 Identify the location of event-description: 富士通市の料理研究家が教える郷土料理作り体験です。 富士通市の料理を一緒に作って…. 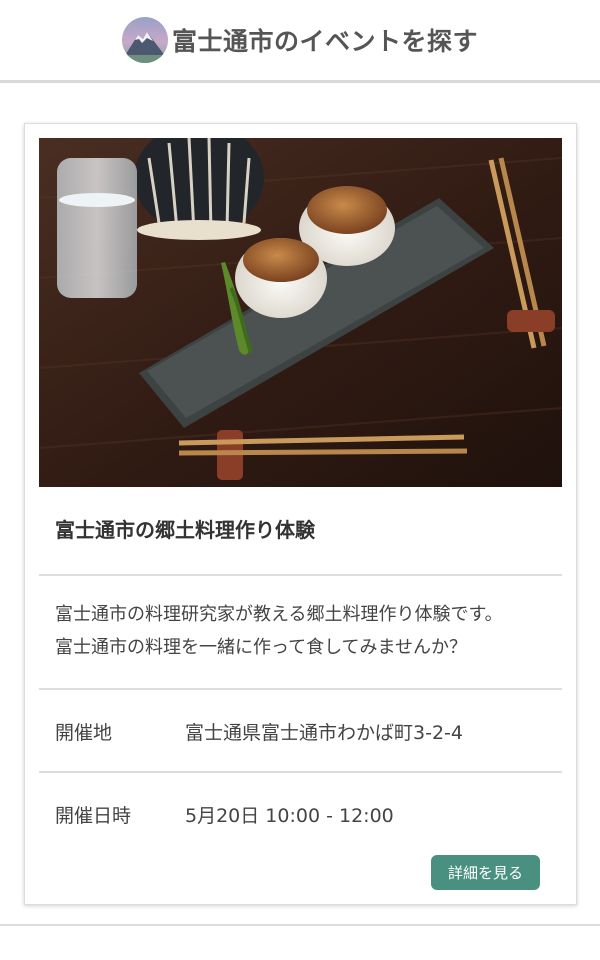
(305, 631).